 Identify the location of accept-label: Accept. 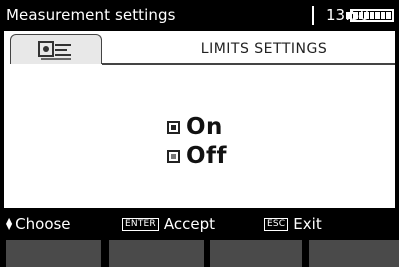
(189, 224).